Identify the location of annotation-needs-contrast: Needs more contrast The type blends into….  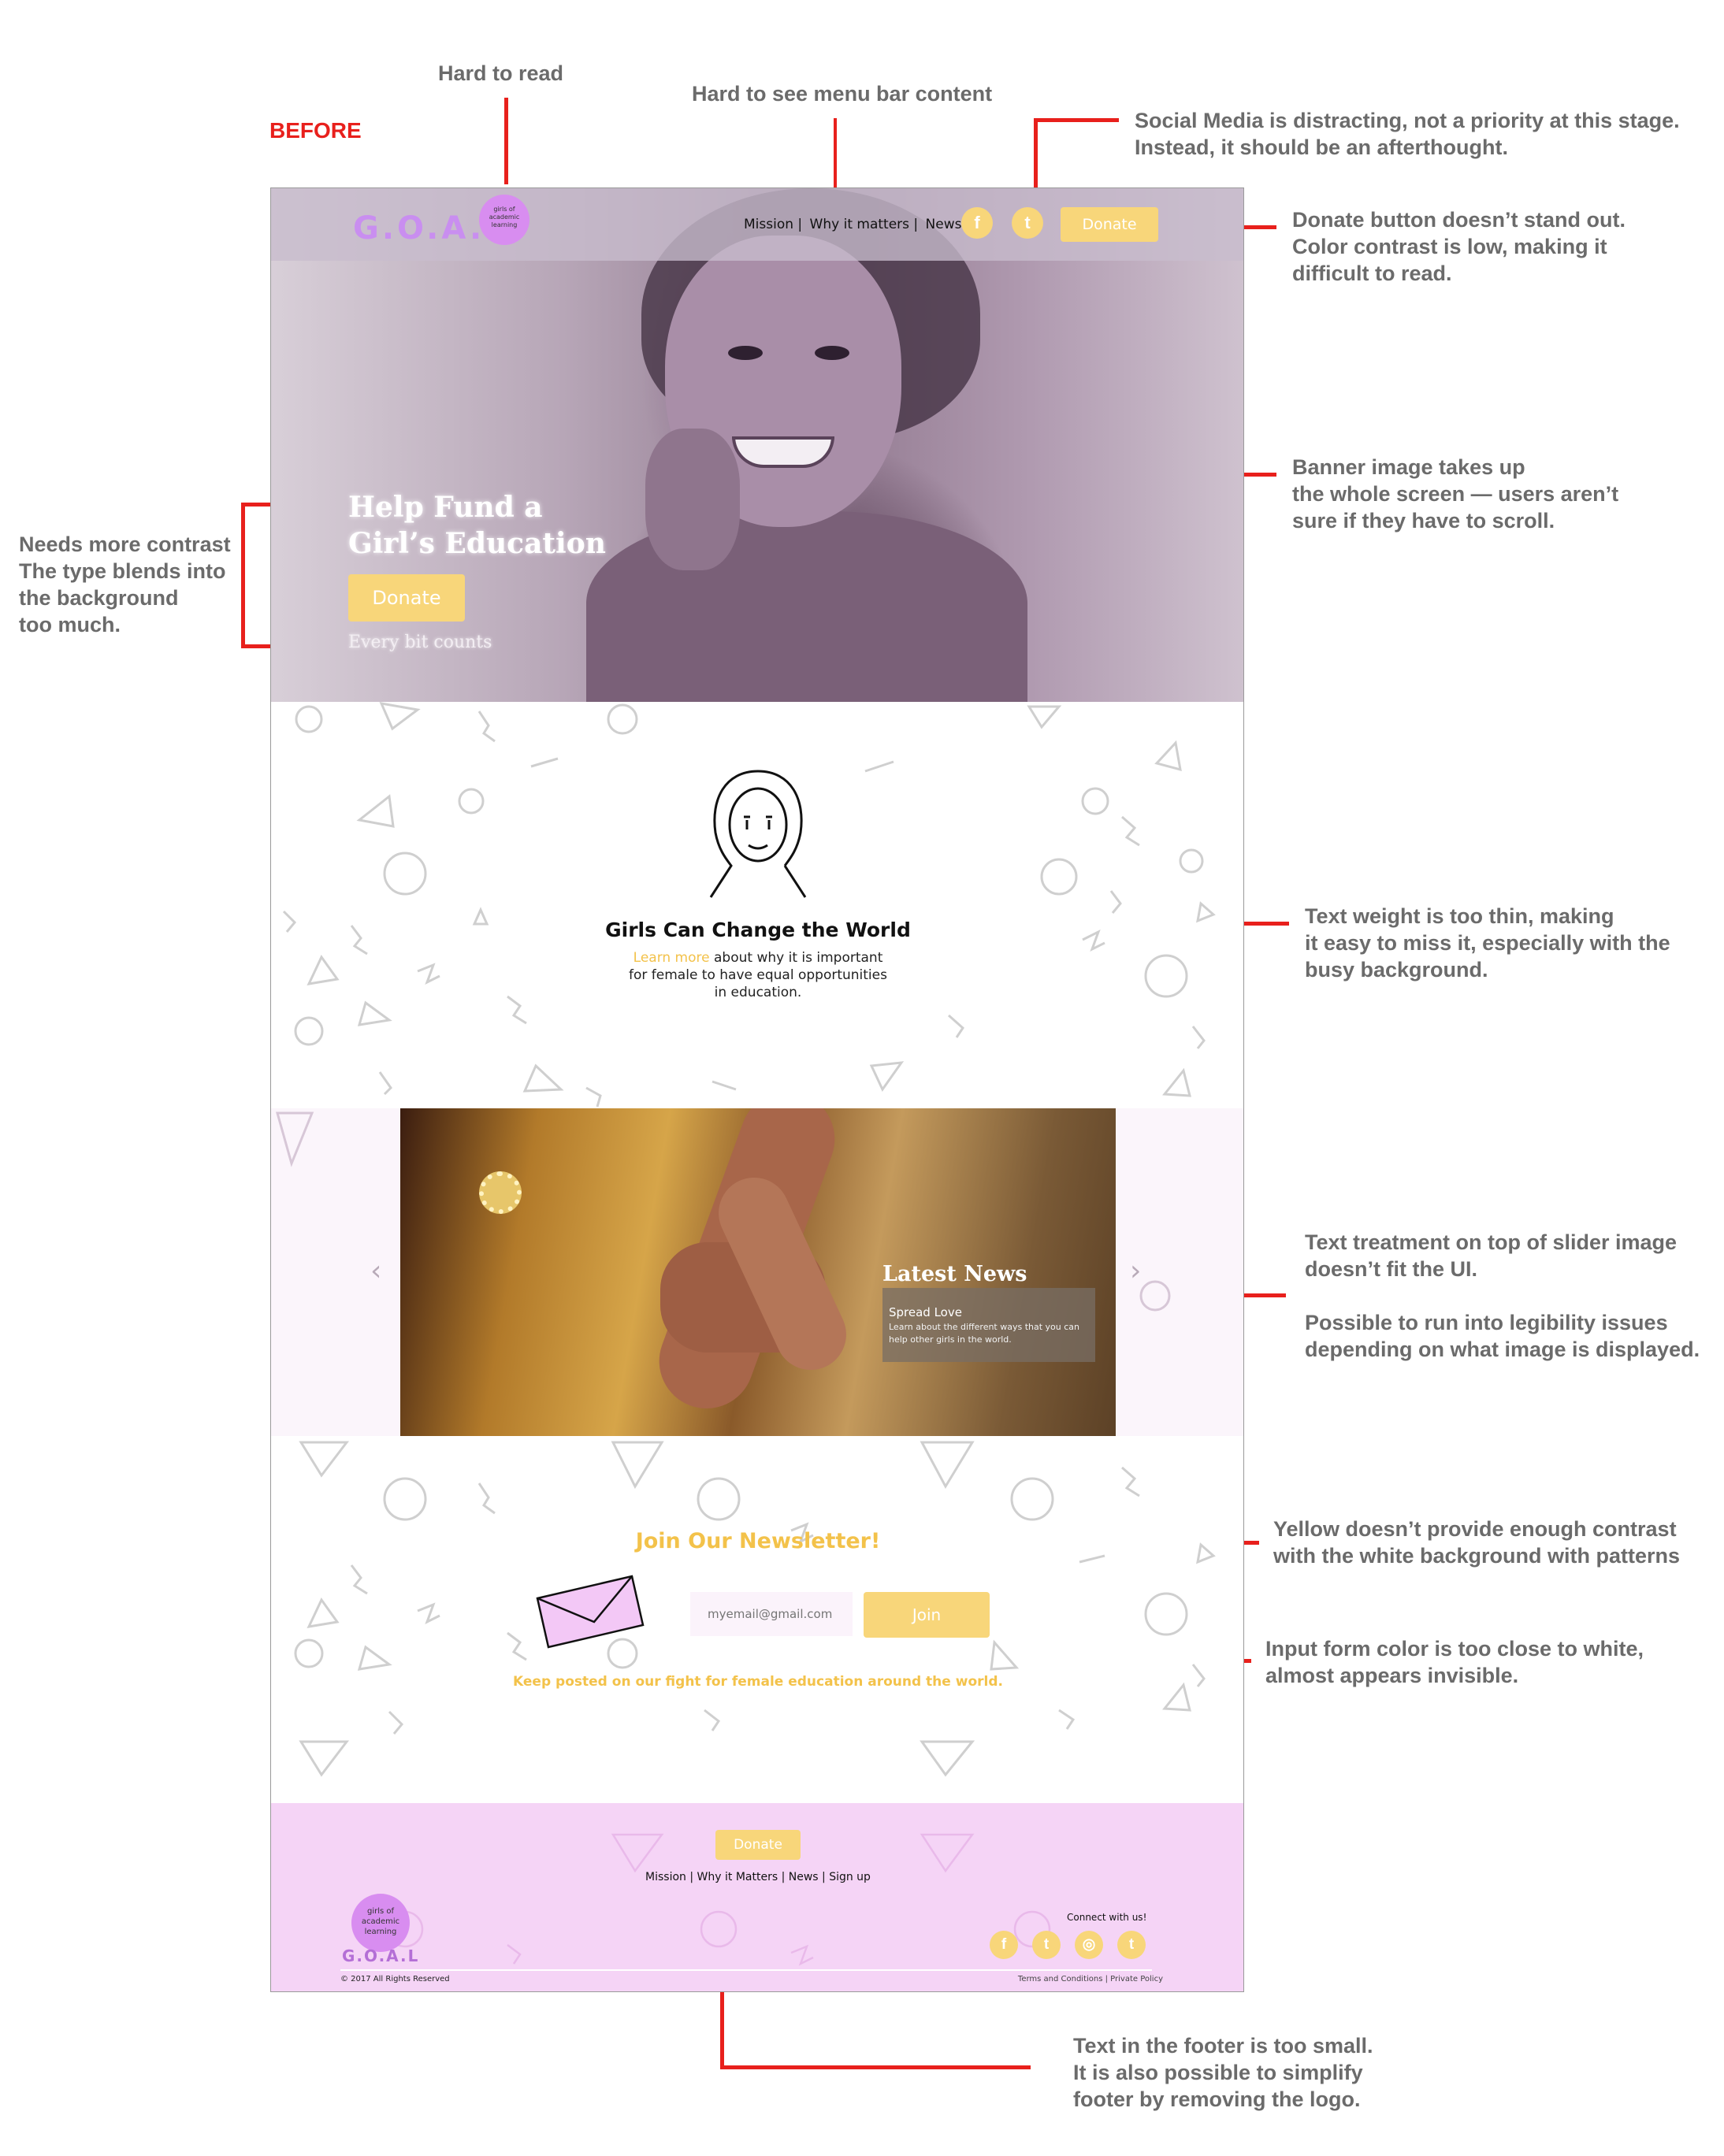
(125, 584).